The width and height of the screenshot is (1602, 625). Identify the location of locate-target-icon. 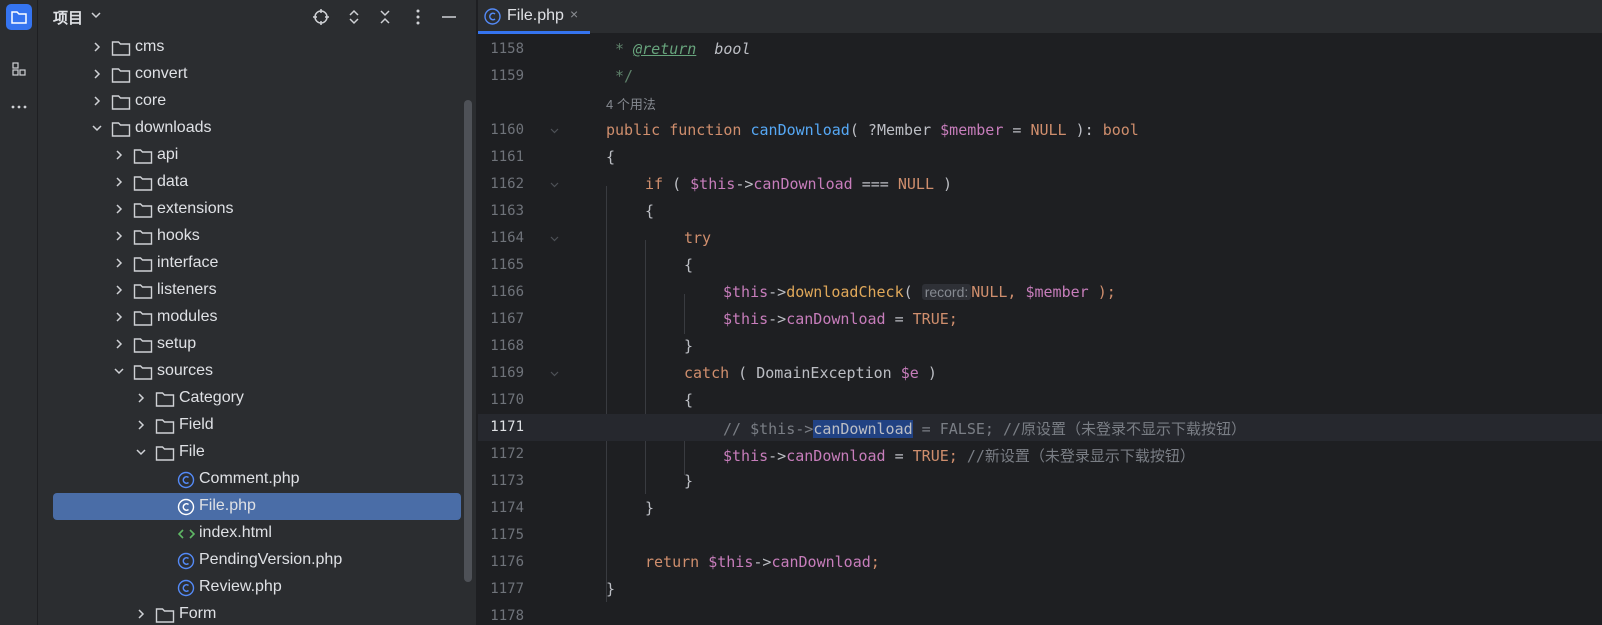
(321, 17).